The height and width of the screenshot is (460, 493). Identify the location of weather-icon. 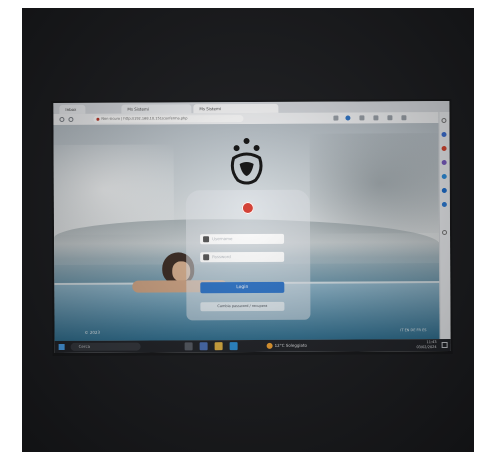
(269, 345).